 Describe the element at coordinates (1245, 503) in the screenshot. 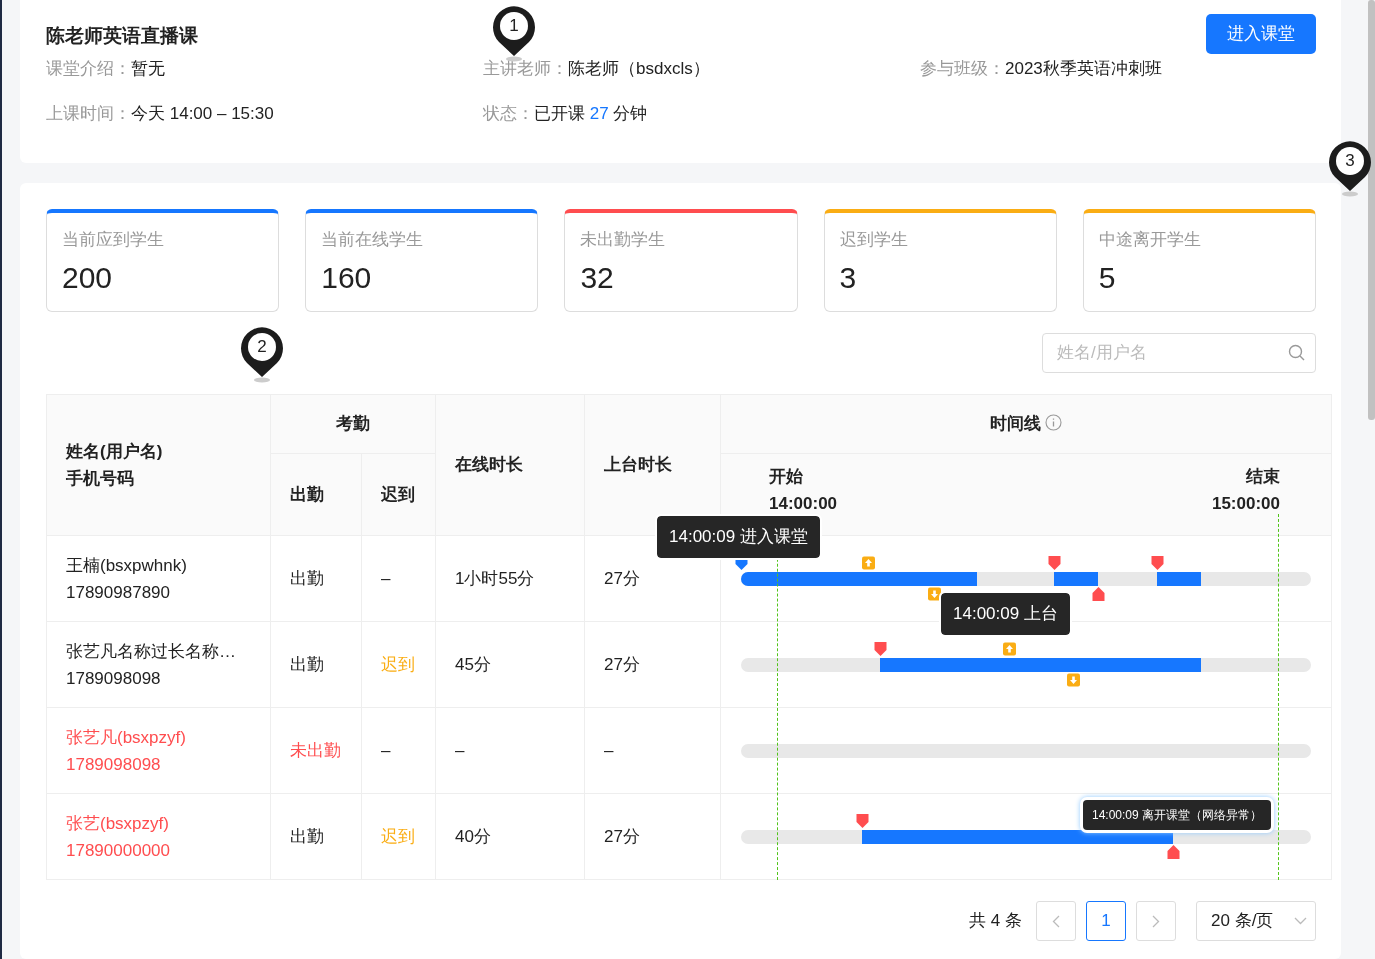

I see `column-header: 15:00:00` at that location.